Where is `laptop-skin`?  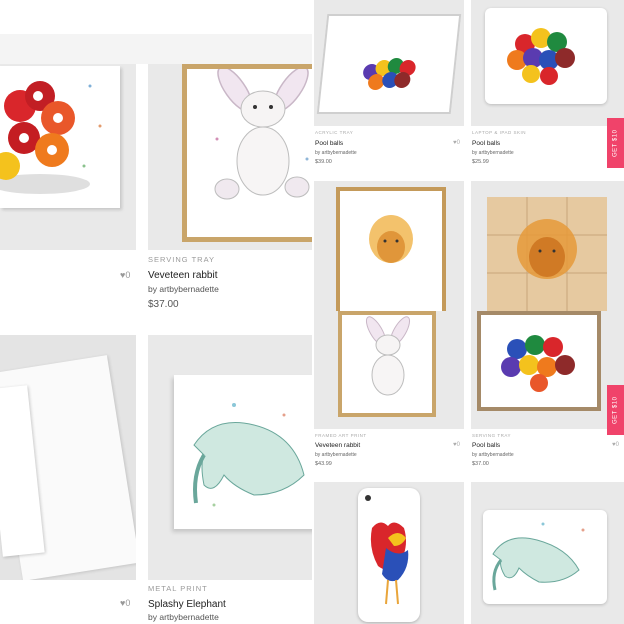
laptop-skin is located at coordinates (545, 557).